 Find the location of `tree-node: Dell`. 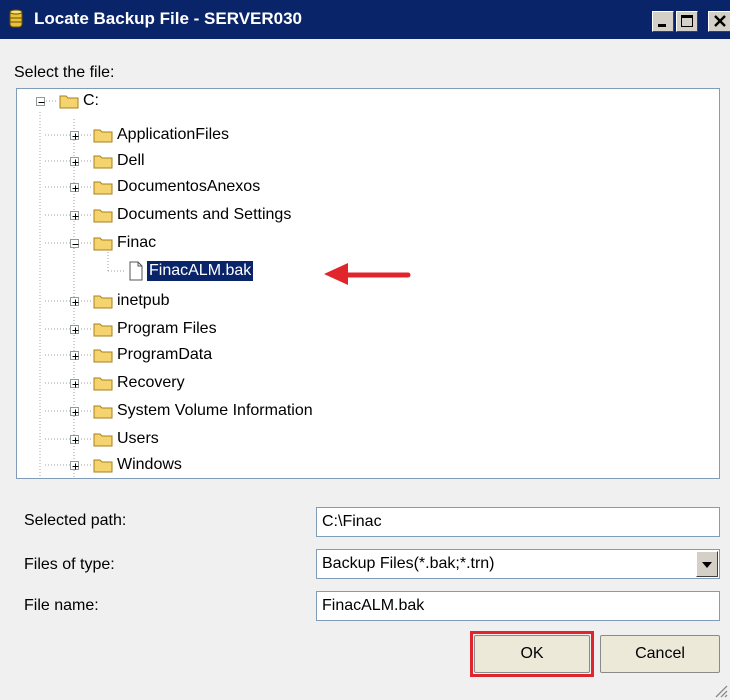

tree-node: Dell is located at coordinates (131, 161).